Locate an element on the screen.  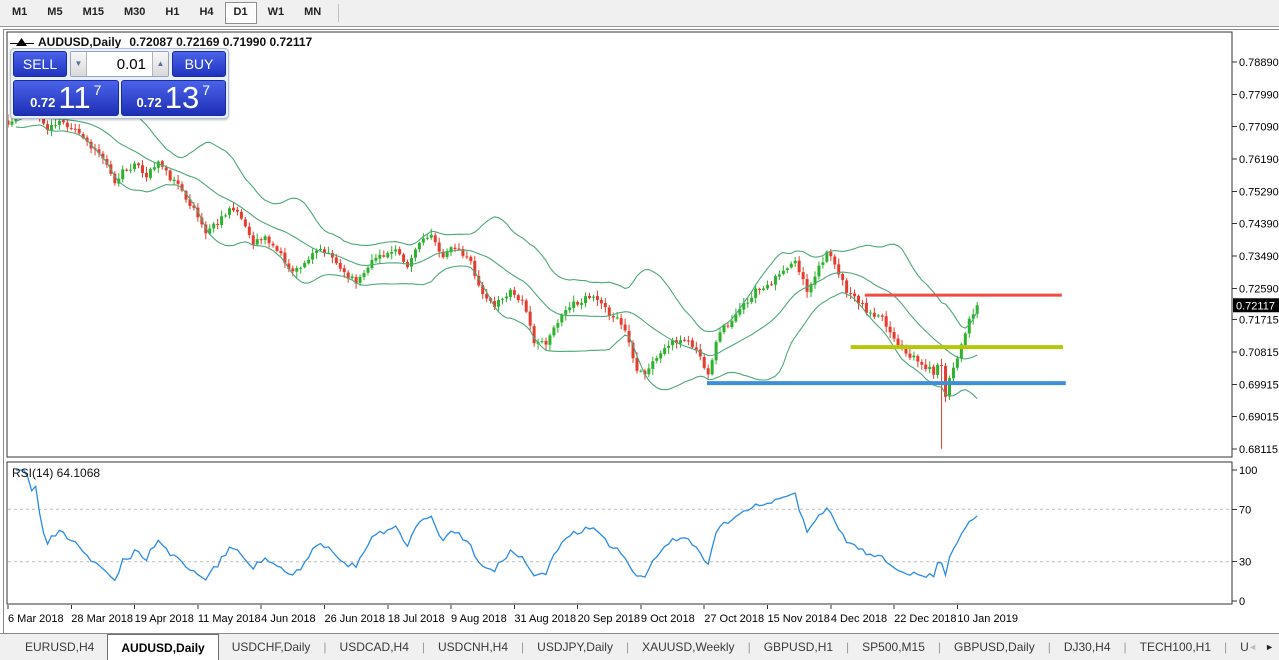
sell-price-big: 11 is located at coordinates (74, 97).